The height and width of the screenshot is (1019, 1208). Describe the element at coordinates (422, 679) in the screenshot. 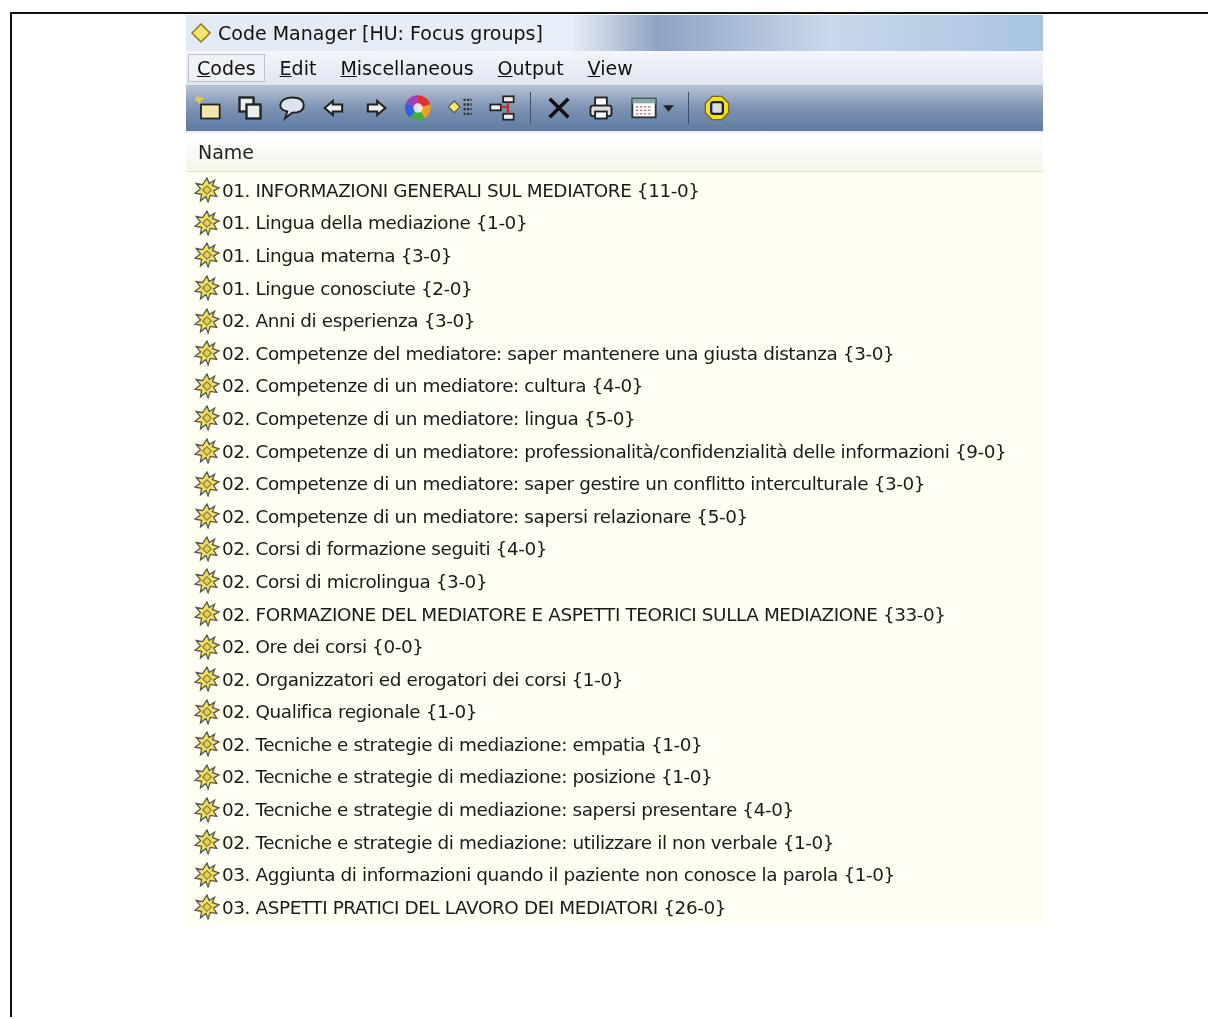

I see `code-label: 02. Organizzatori ed erogatori dei corsi {1-0}` at that location.